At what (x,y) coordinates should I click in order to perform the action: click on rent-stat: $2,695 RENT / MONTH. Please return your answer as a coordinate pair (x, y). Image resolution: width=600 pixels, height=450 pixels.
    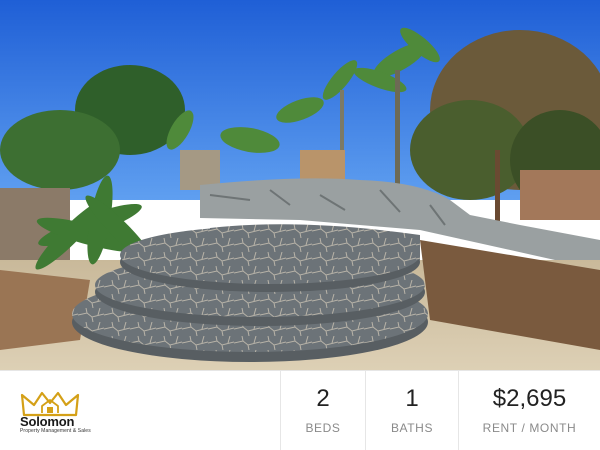
    Looking at the image, I should click on (529, 410).